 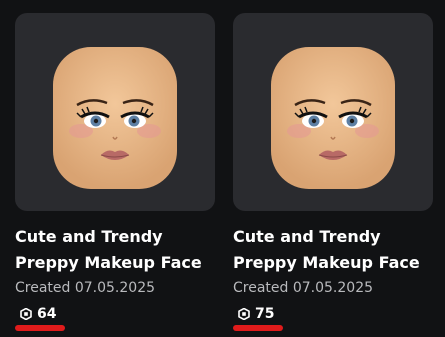 I want to click on item-price: 75, so click(x=256, y=314).